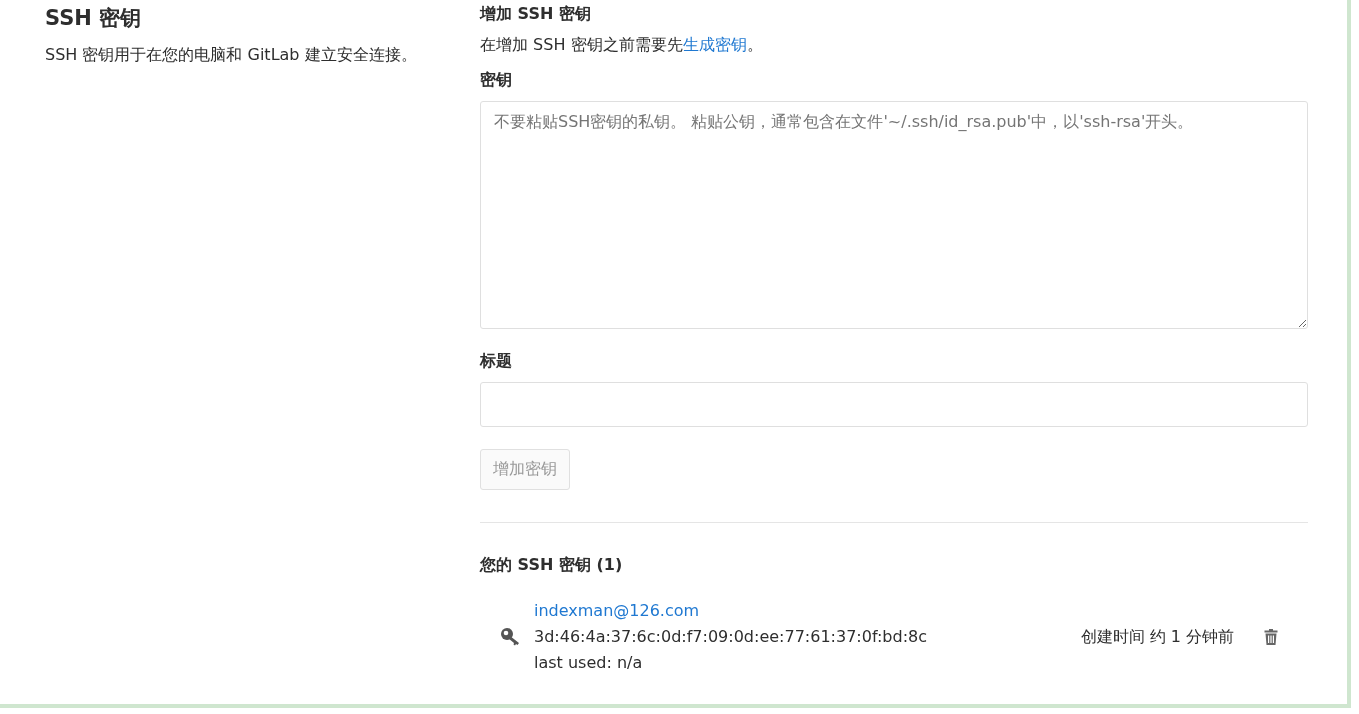 This screenshot has height=714, width=1359. What do you see at coordinates (731, 637) in the screenshot?
I see `key-fingerprint: 3d:46:4a:37:6c:0d:f7:09:0d:ee:77:61:37:0f:bd:8c` at bounding box center [731, 637].